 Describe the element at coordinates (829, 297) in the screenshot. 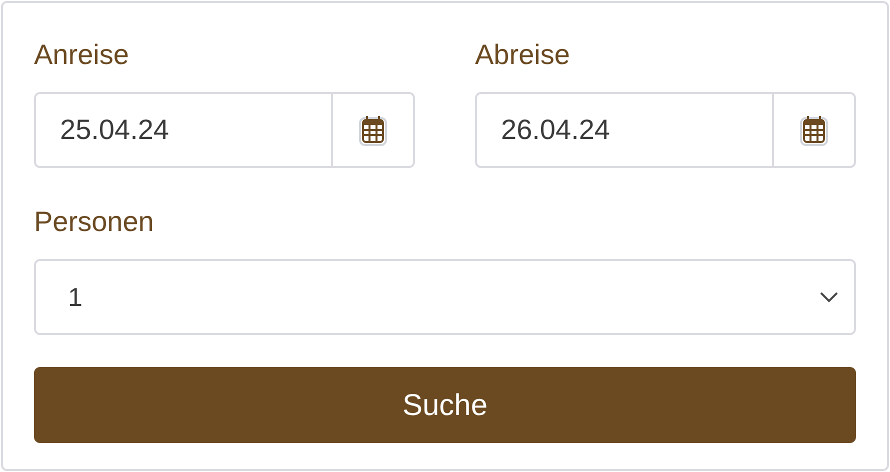

I see `chevron-down-icon` at that location.